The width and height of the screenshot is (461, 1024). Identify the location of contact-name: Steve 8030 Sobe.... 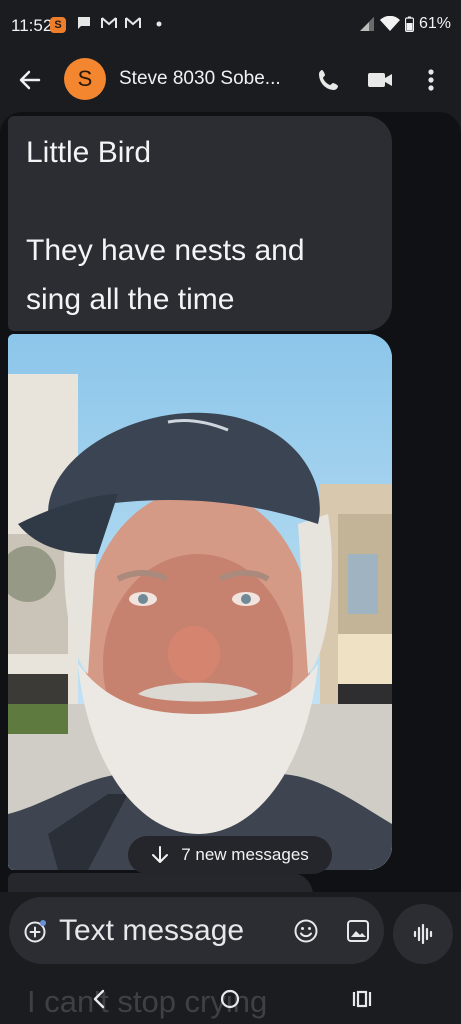
(210, 79).